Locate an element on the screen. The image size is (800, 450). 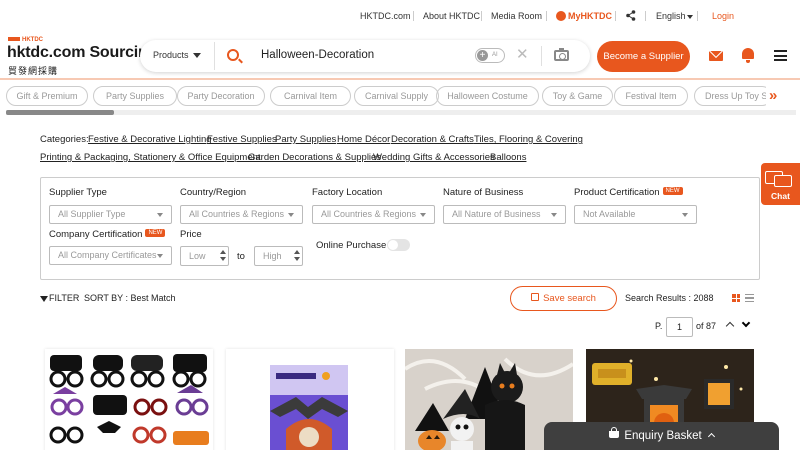
price-low-input: Low is located at coordinates (204, 256).